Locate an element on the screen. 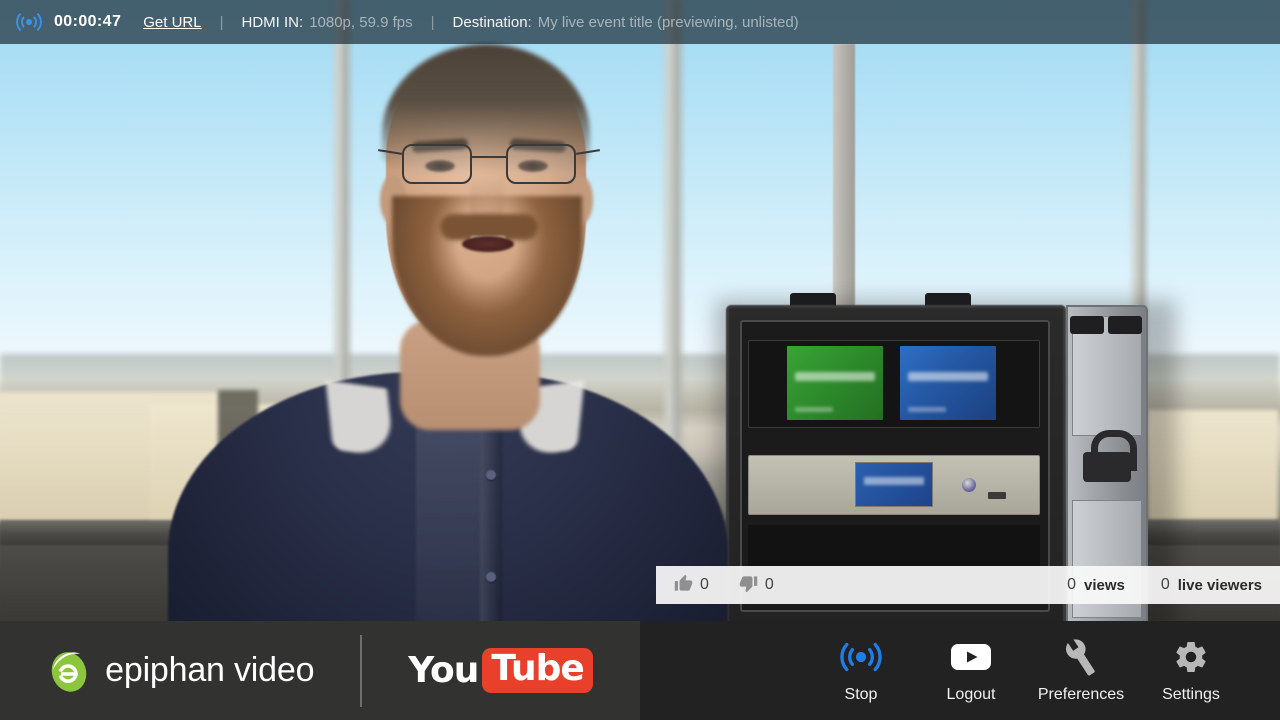 This screenshot has height=720, width=1280. actions-section: Stop Logout Preferences Settings is located at coordinates (960, 670).